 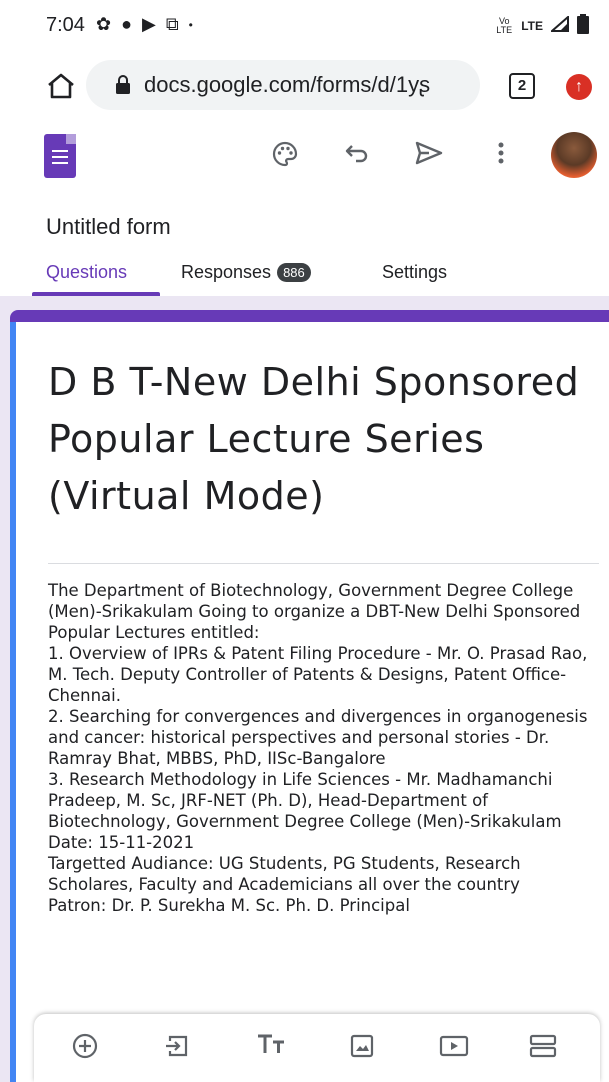 I want to click on form-tabs: Questions Responses 886 Settings, so click(x=304, y=277).